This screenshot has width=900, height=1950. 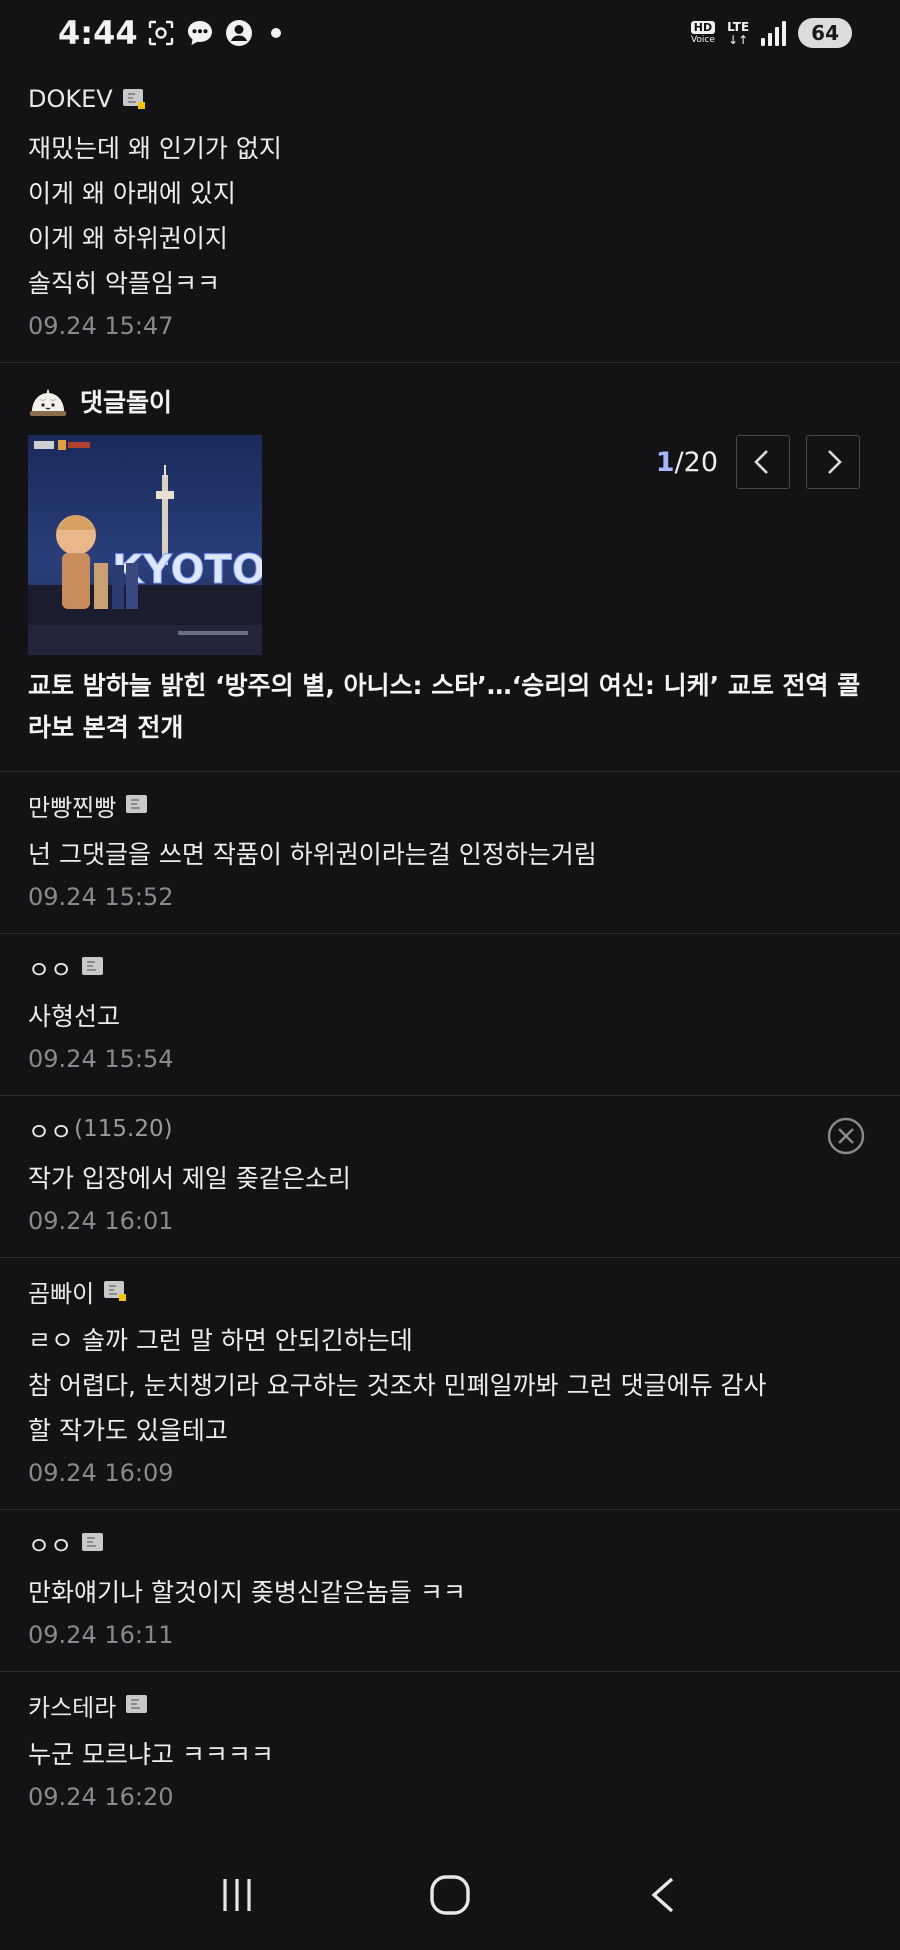 I want to click on pager-prev-button, so click(x=763, y=462).